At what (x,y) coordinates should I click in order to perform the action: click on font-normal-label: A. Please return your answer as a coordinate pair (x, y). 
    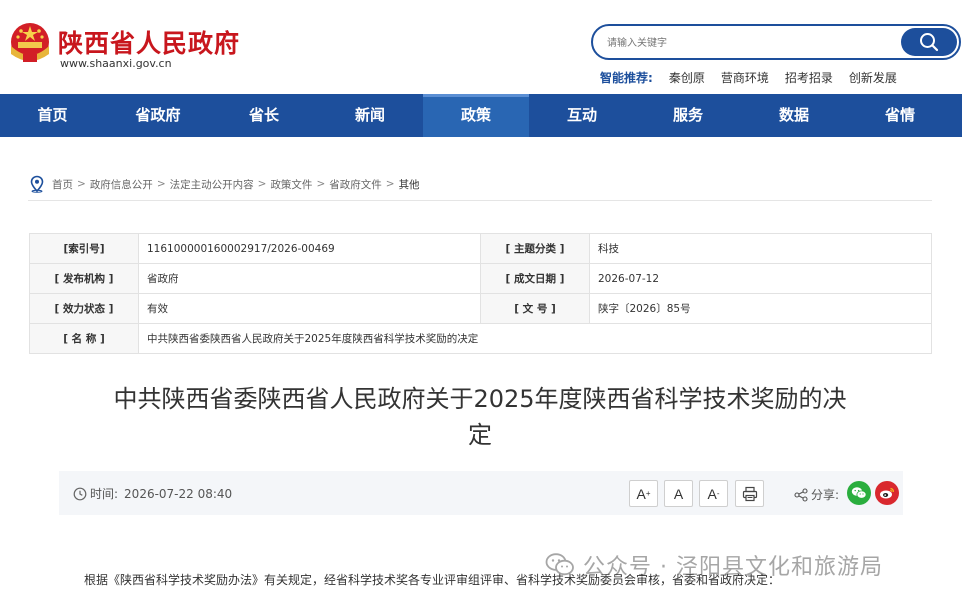
    Looking at the image, I should click on (678, 493).